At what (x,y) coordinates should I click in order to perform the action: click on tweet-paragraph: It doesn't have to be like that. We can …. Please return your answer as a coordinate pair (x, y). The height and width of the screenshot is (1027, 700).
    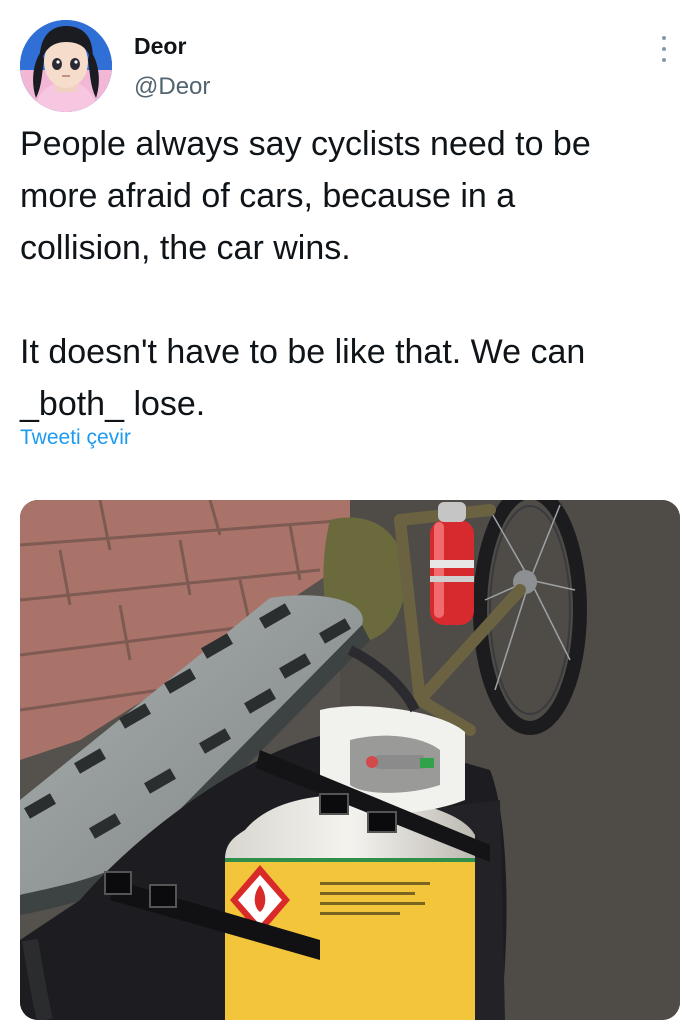
    Looking at the image, I should click on (303, 378).